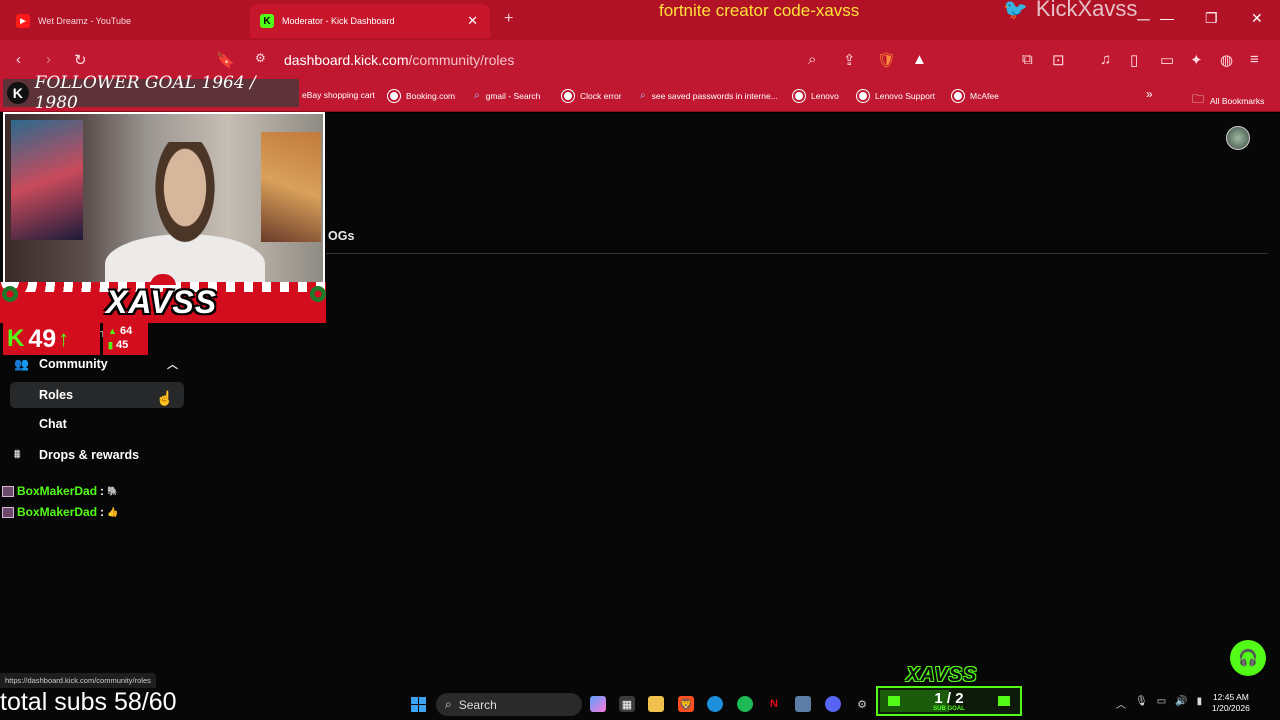 Image resolution: width=1280 pixels, height=720 pixels. What do you see at coordinates (399, 60) in the screenshot?
I see `address-bar: dashboard.kick.com/community/roles` at bounding box center [399, 60].